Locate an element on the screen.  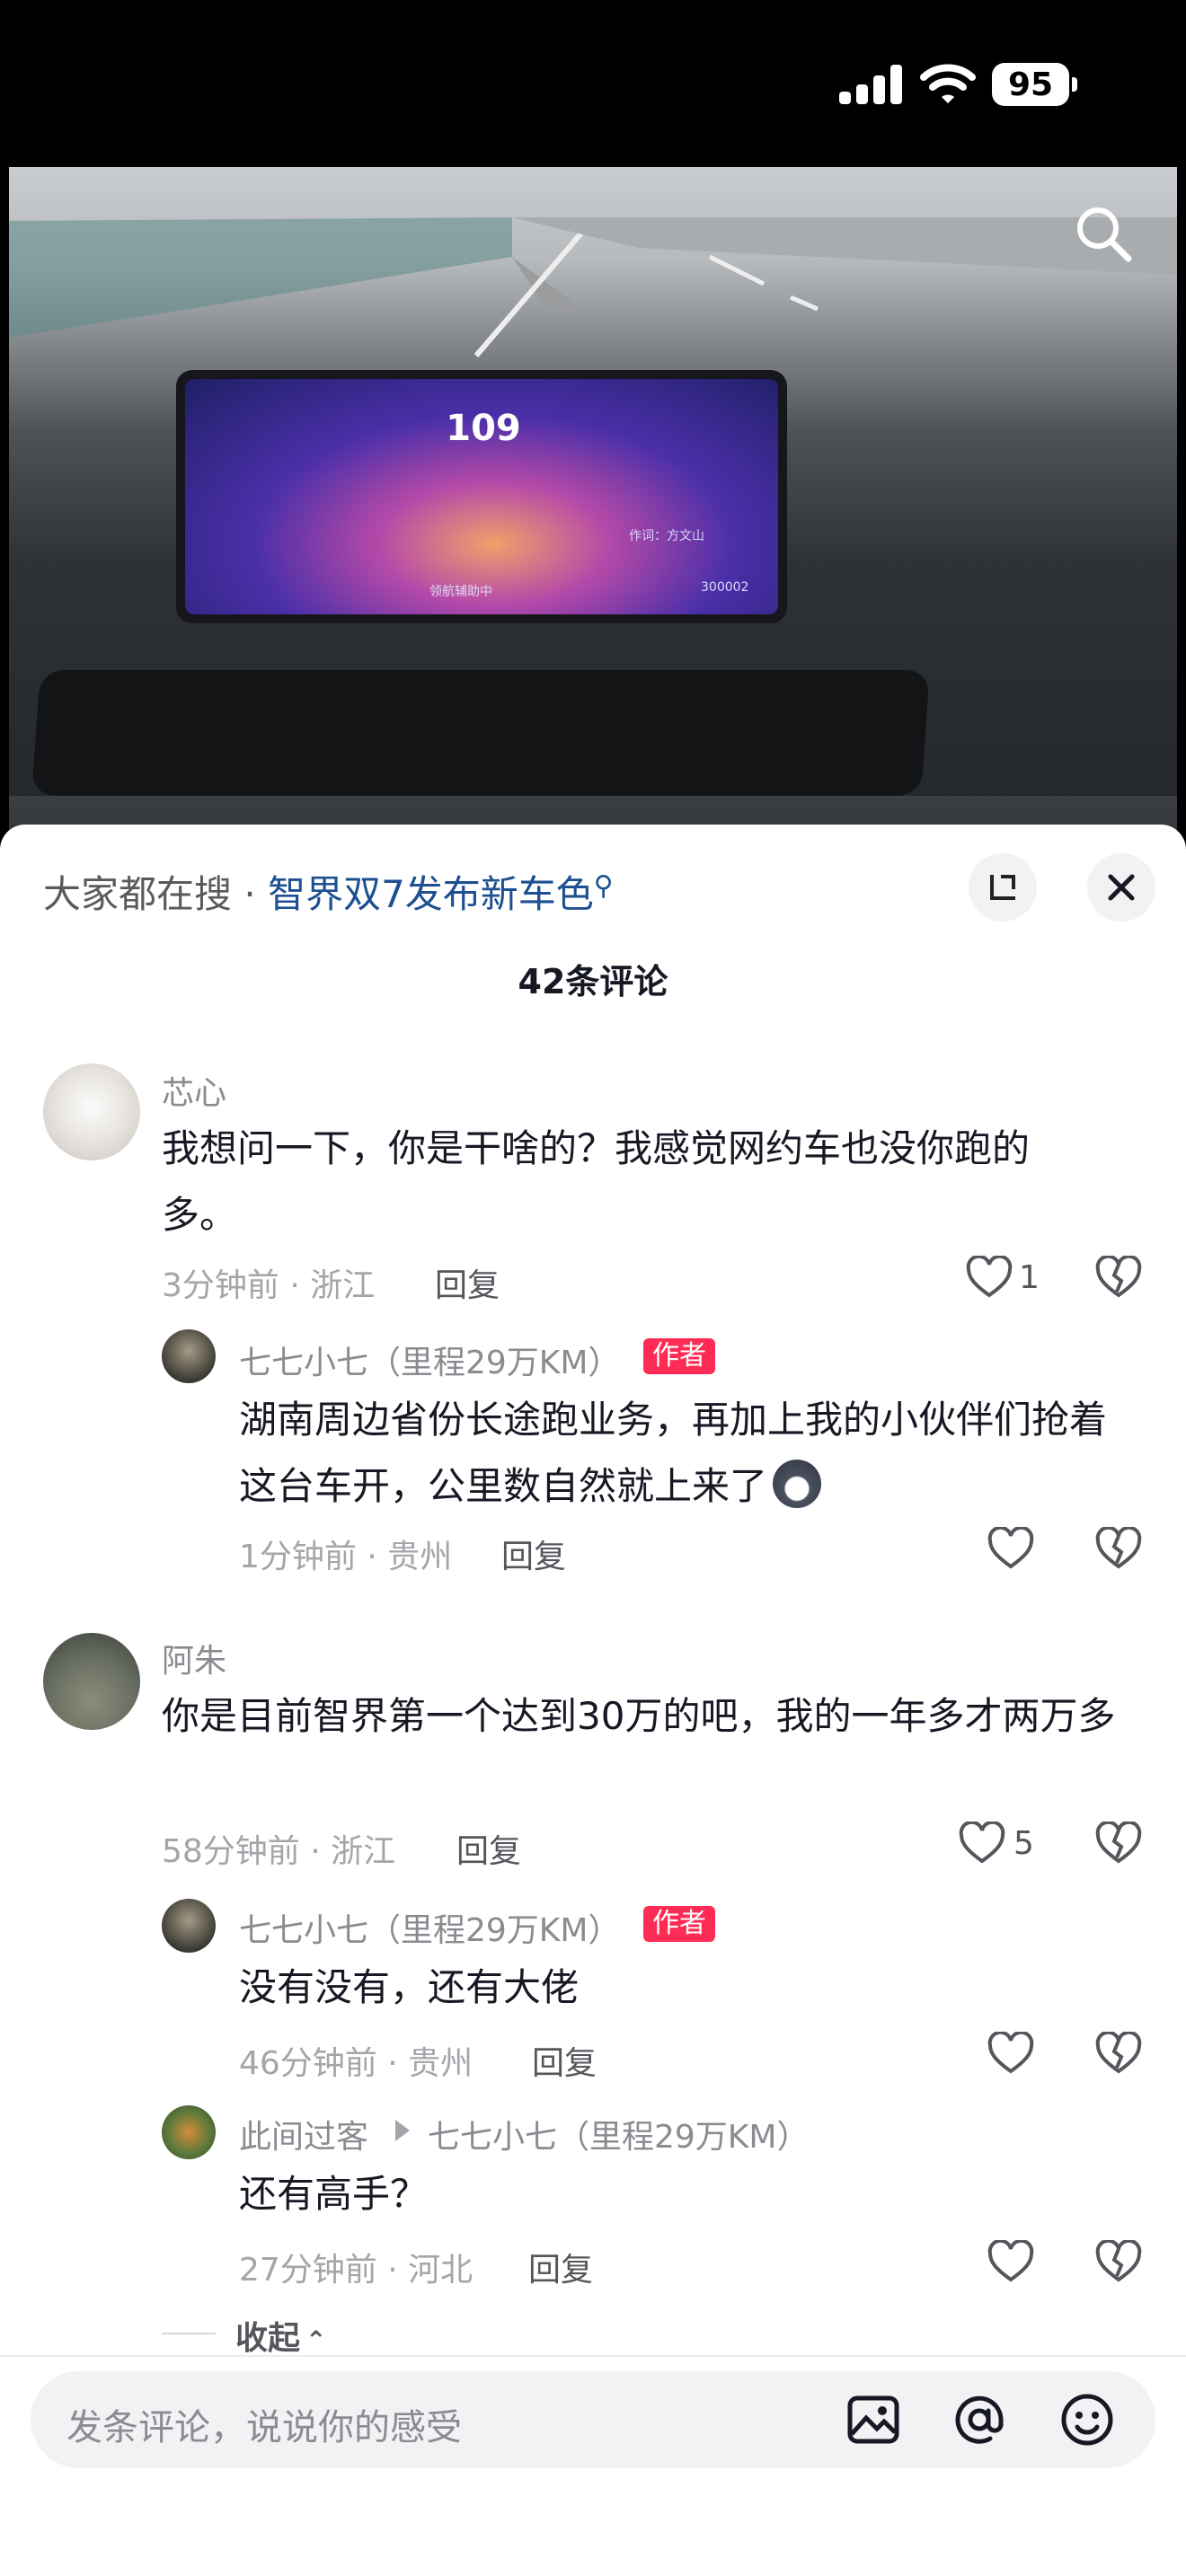
comment-username: 阿朱 is located at coordinates (194, 1658).